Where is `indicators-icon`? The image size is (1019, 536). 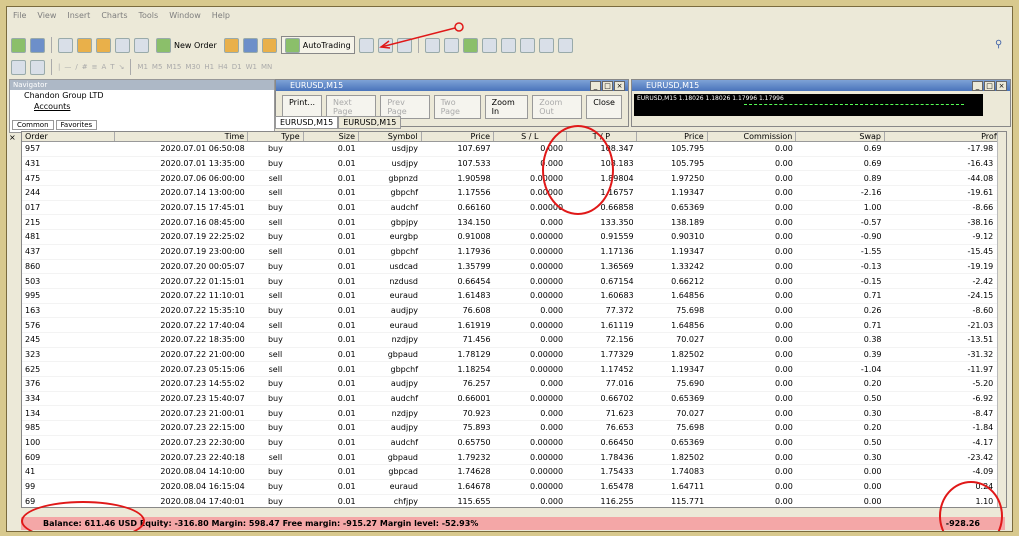 indicators-icon is located at coordinates (527, 45).